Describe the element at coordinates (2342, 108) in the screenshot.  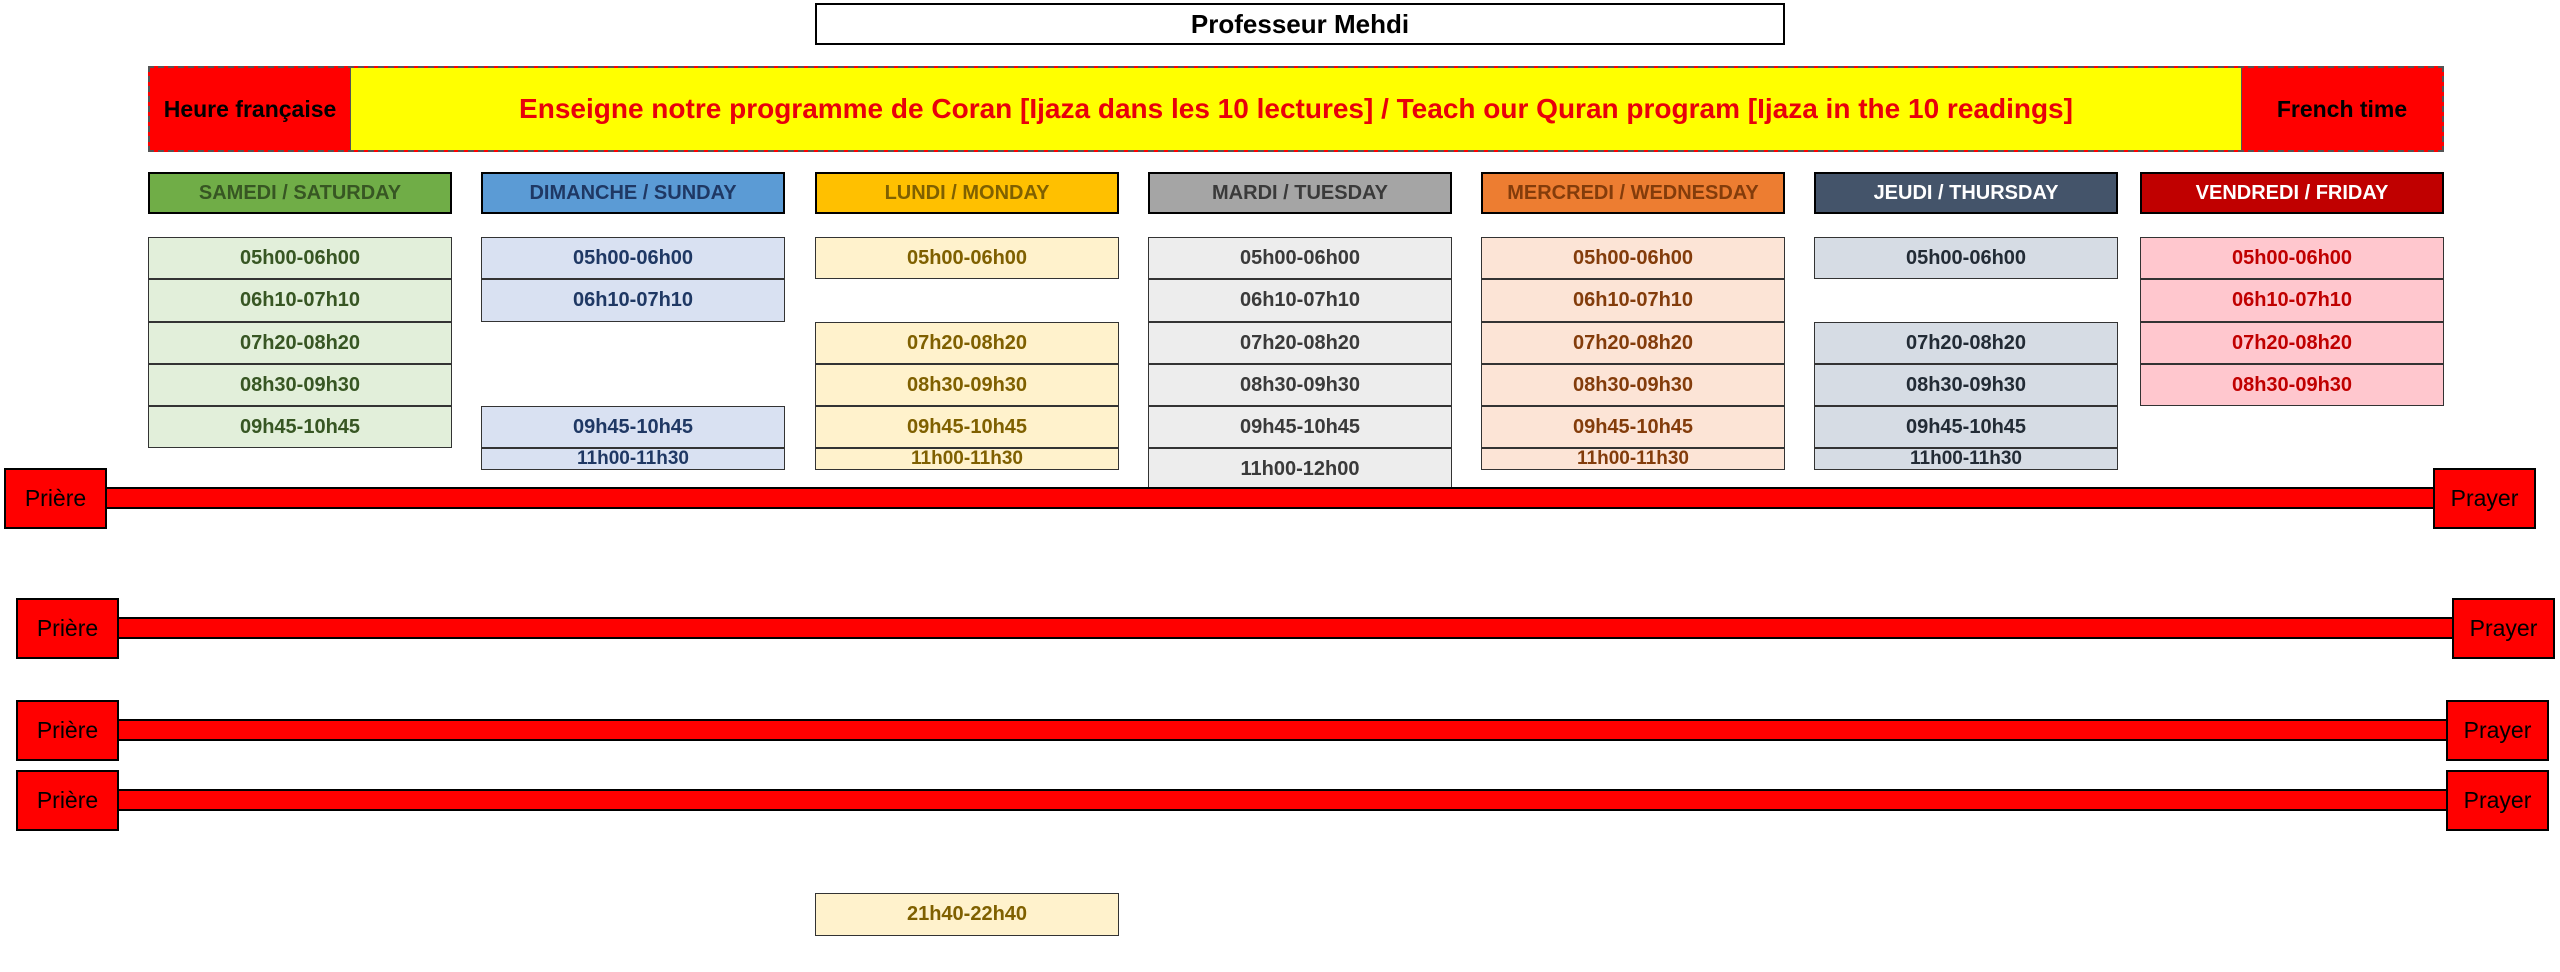
I see `banner-right-label: French time` at that location.